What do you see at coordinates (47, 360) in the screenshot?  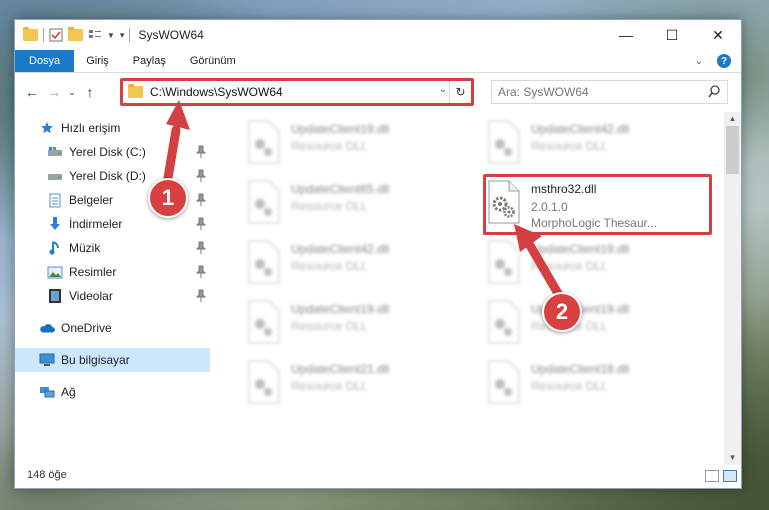 I see `computer-icon` at bounding box center [47, 360].